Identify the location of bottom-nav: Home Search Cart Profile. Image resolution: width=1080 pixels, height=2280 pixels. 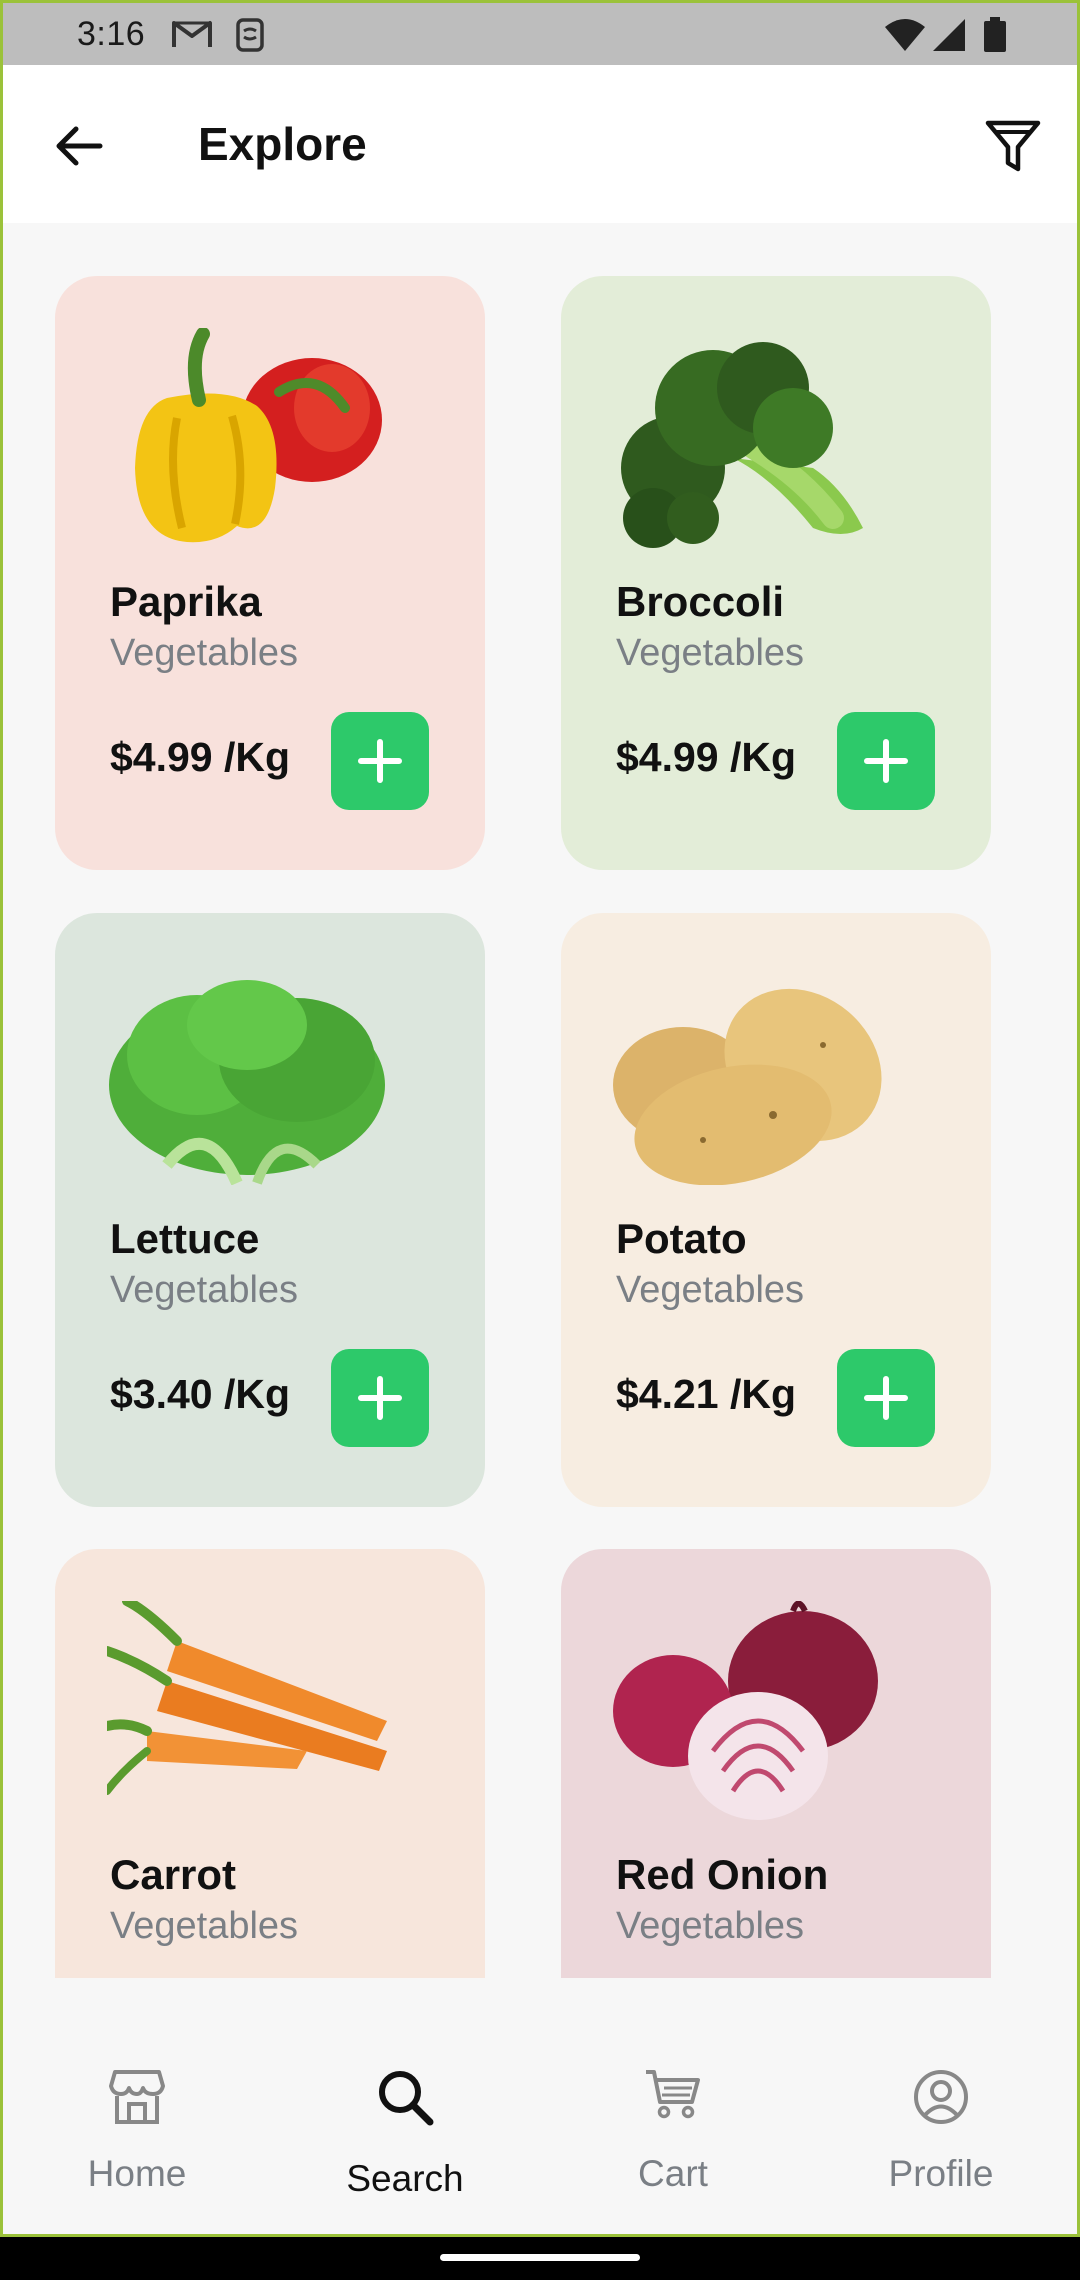
(540, 2106).